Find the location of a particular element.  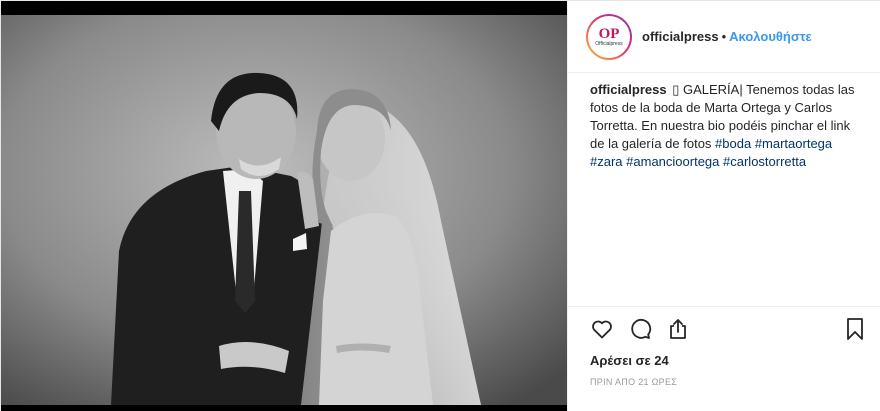

bookmark-icon is located at coordinates (855, 329).